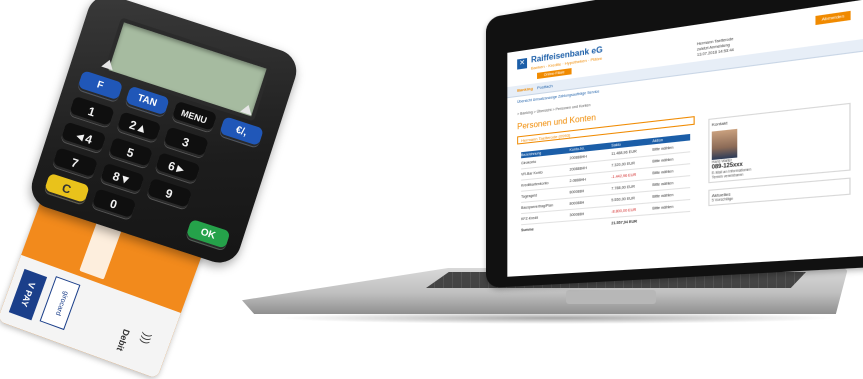 The width and height of the screenshot is (863, 379). I want to click on row-action, so click(671, 219).